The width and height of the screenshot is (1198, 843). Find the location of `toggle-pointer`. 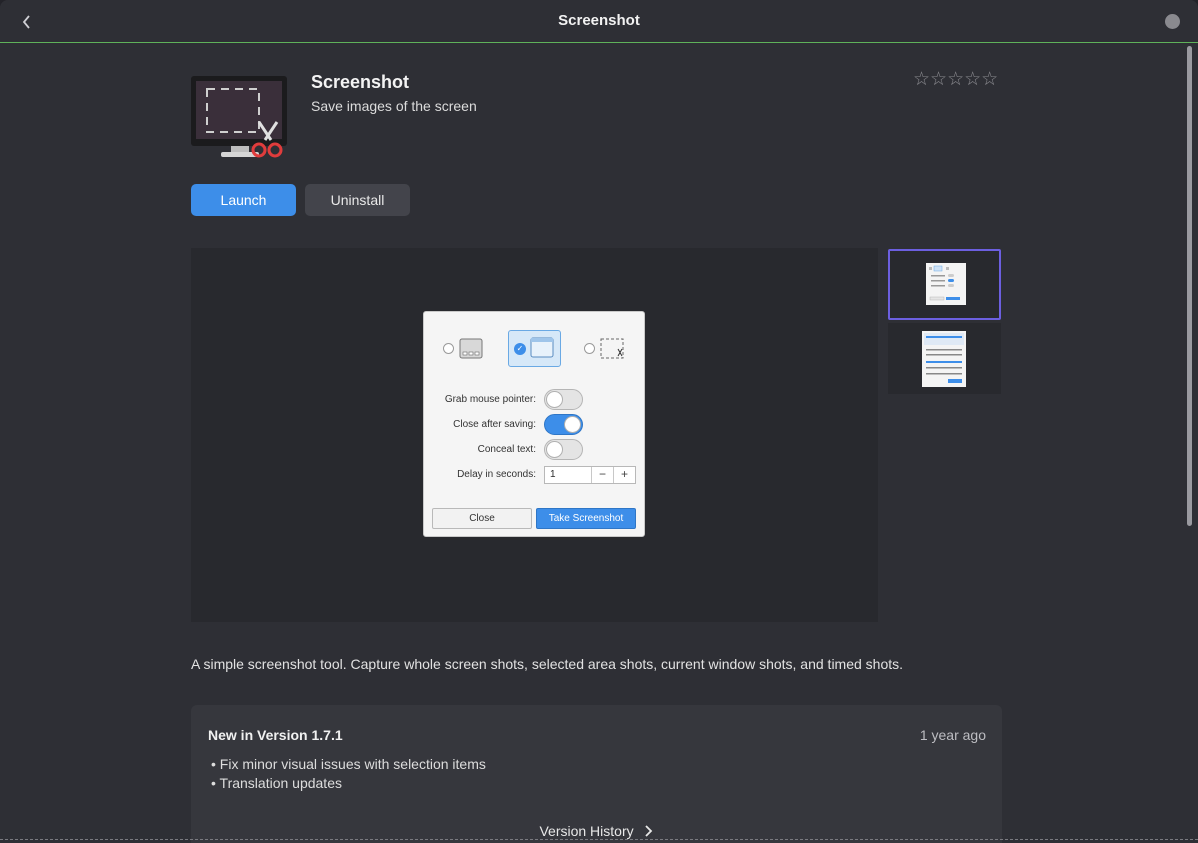

toggle-pointer is located at coordinates (563, 399).